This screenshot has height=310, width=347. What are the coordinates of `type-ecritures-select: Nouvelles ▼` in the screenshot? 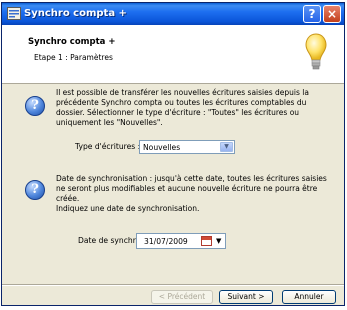 It's located at (187, 147).